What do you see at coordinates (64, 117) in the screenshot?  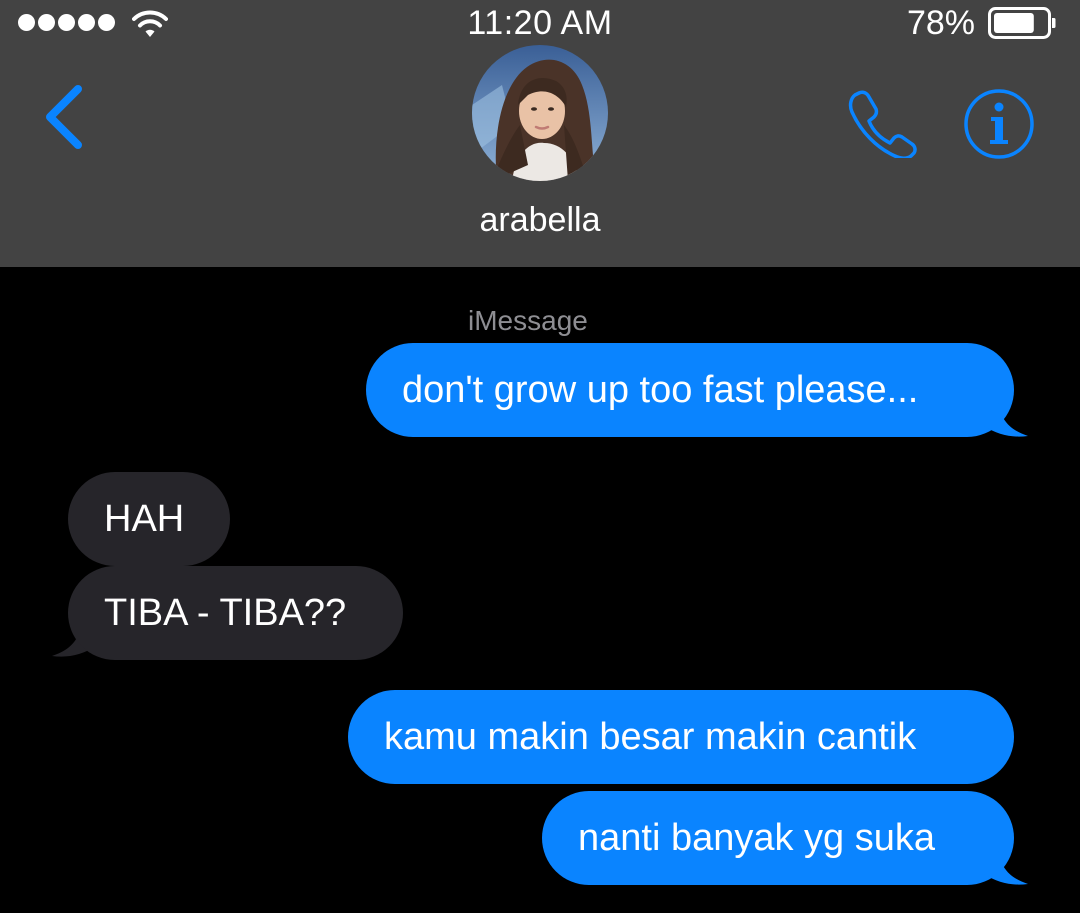 I see `back-chevron-icon` at bounding box center [64, 117].